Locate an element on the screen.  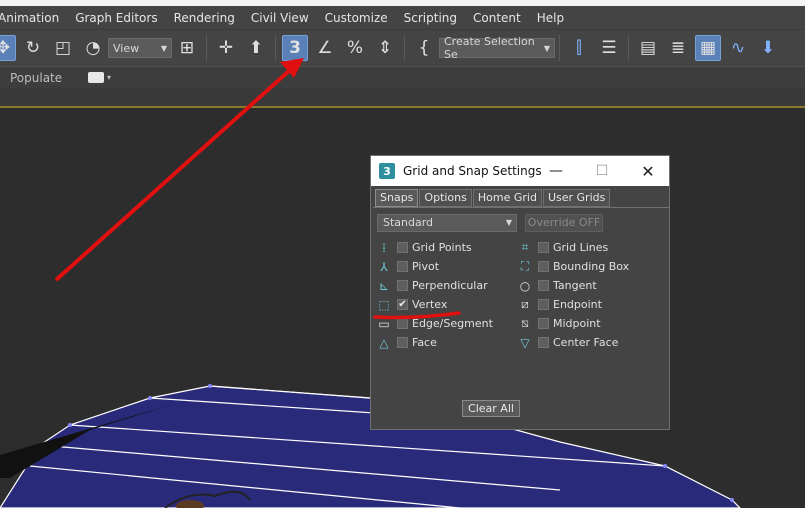
annotation-underline is located at coordinates (417, 315).